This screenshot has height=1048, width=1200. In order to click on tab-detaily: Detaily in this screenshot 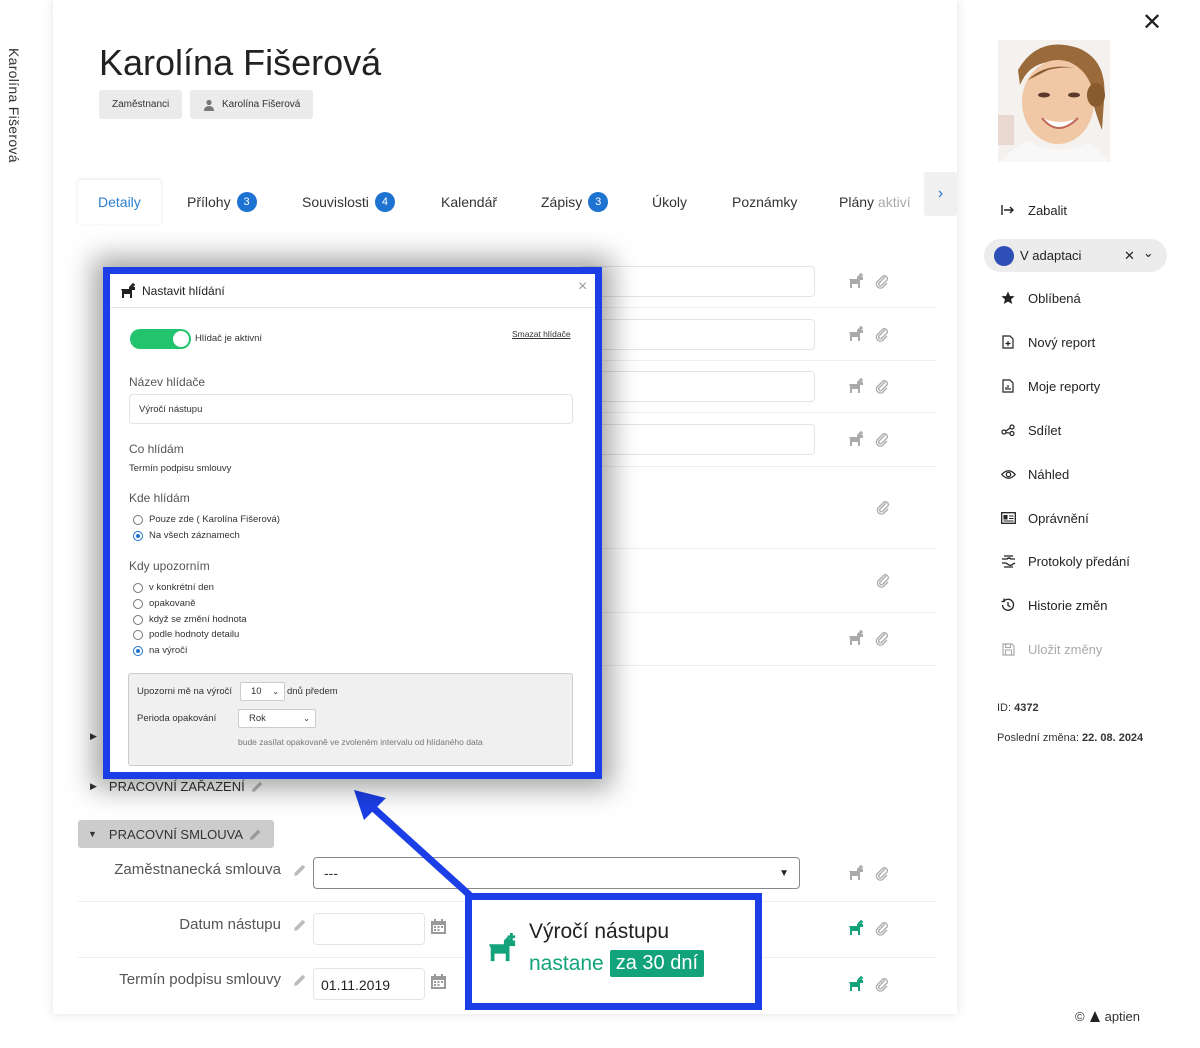, I will do `click(119, 202)`.